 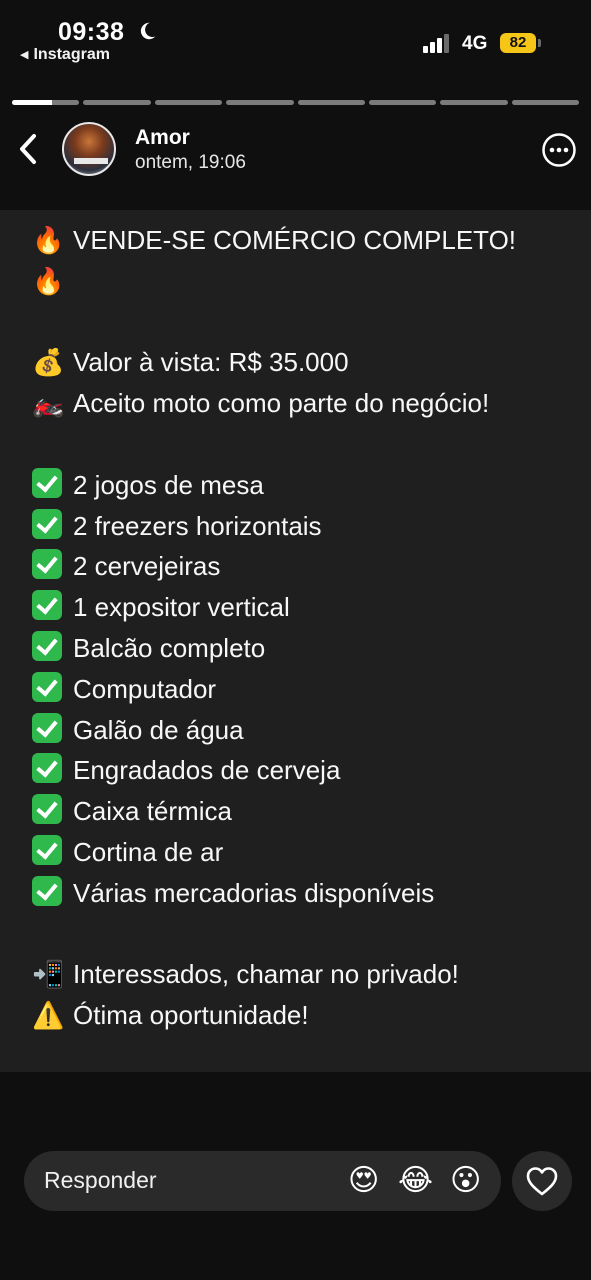 What do you see at coordinates (436, 43) in the screenshot?
I see `signal-icon` at bounding box center [436, 43].